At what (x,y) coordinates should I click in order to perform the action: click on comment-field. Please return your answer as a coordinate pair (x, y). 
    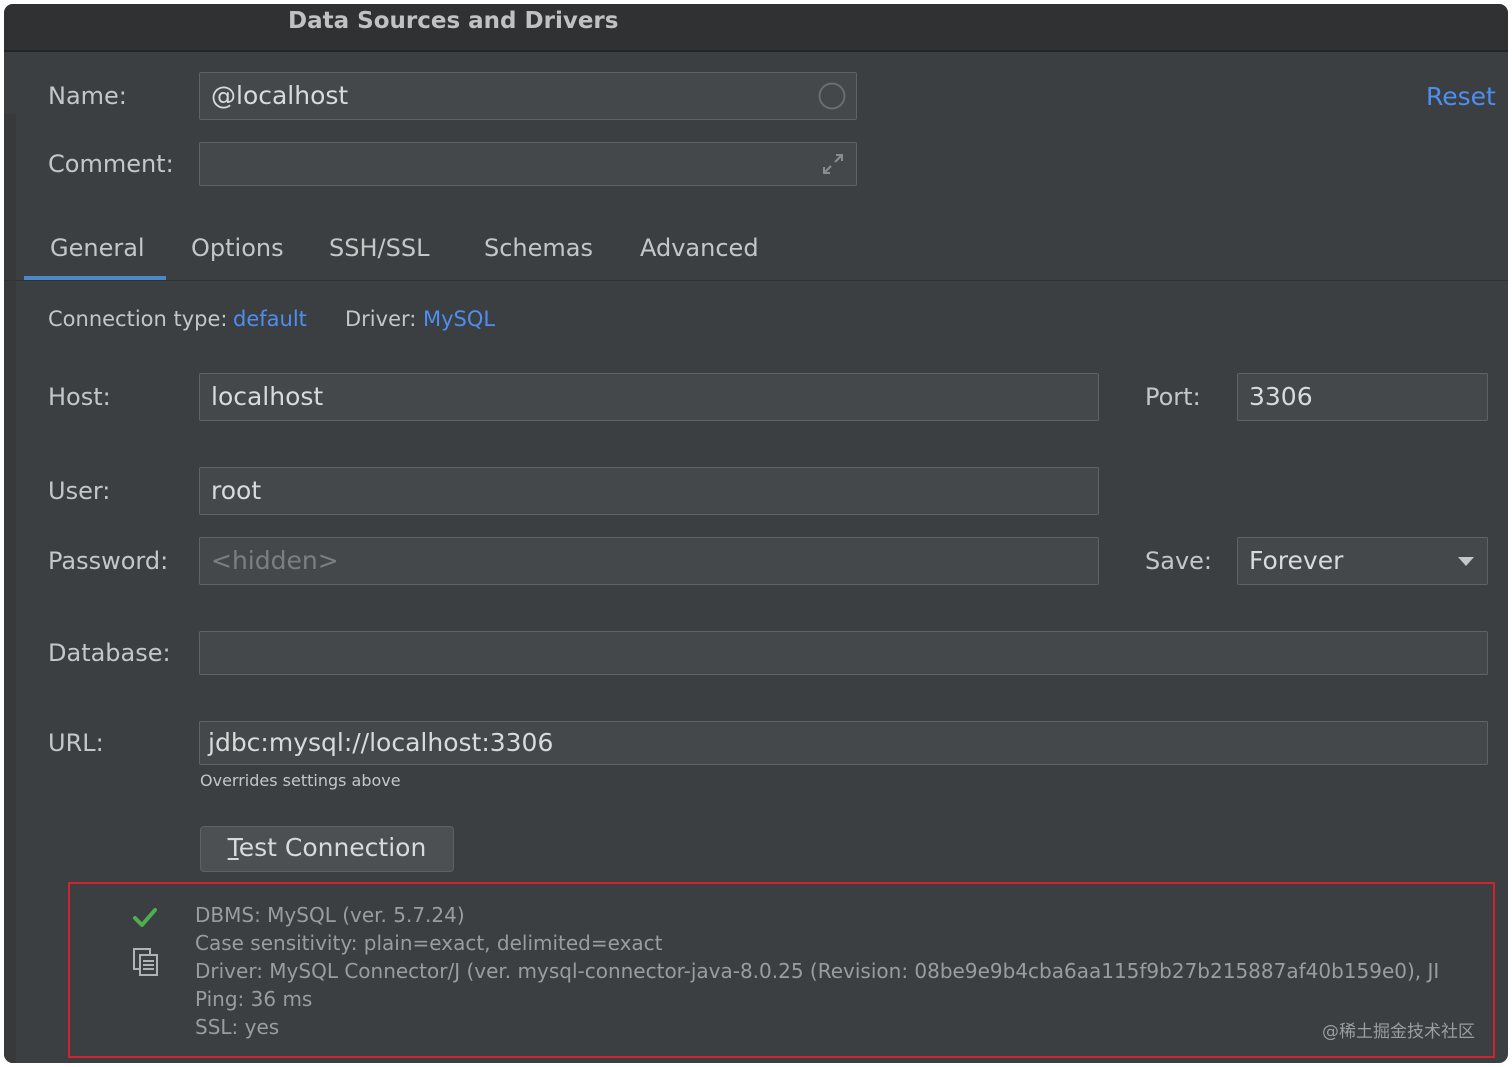
    Looking at the image, I should click on (528, 164).